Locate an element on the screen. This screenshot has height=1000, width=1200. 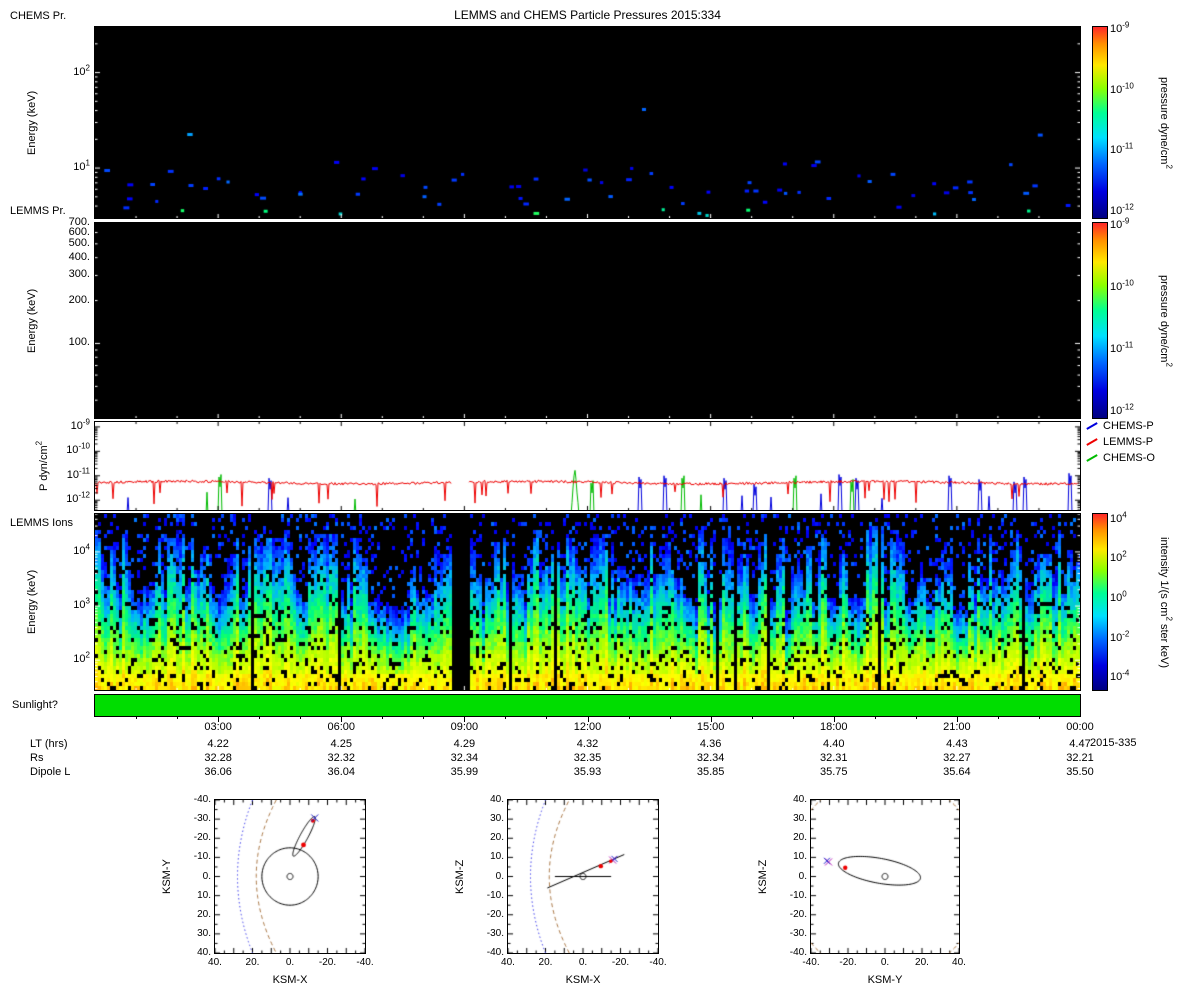
orbit-1-xlabel: KSM-X is located at coordinates (583, 980).